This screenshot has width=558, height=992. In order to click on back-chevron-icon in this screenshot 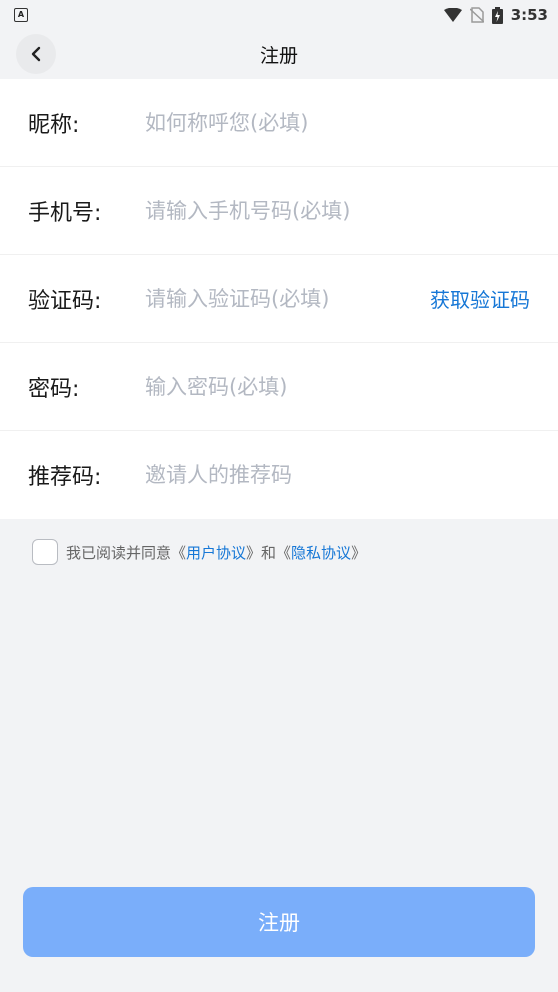, I will do `click(36, 54)`.